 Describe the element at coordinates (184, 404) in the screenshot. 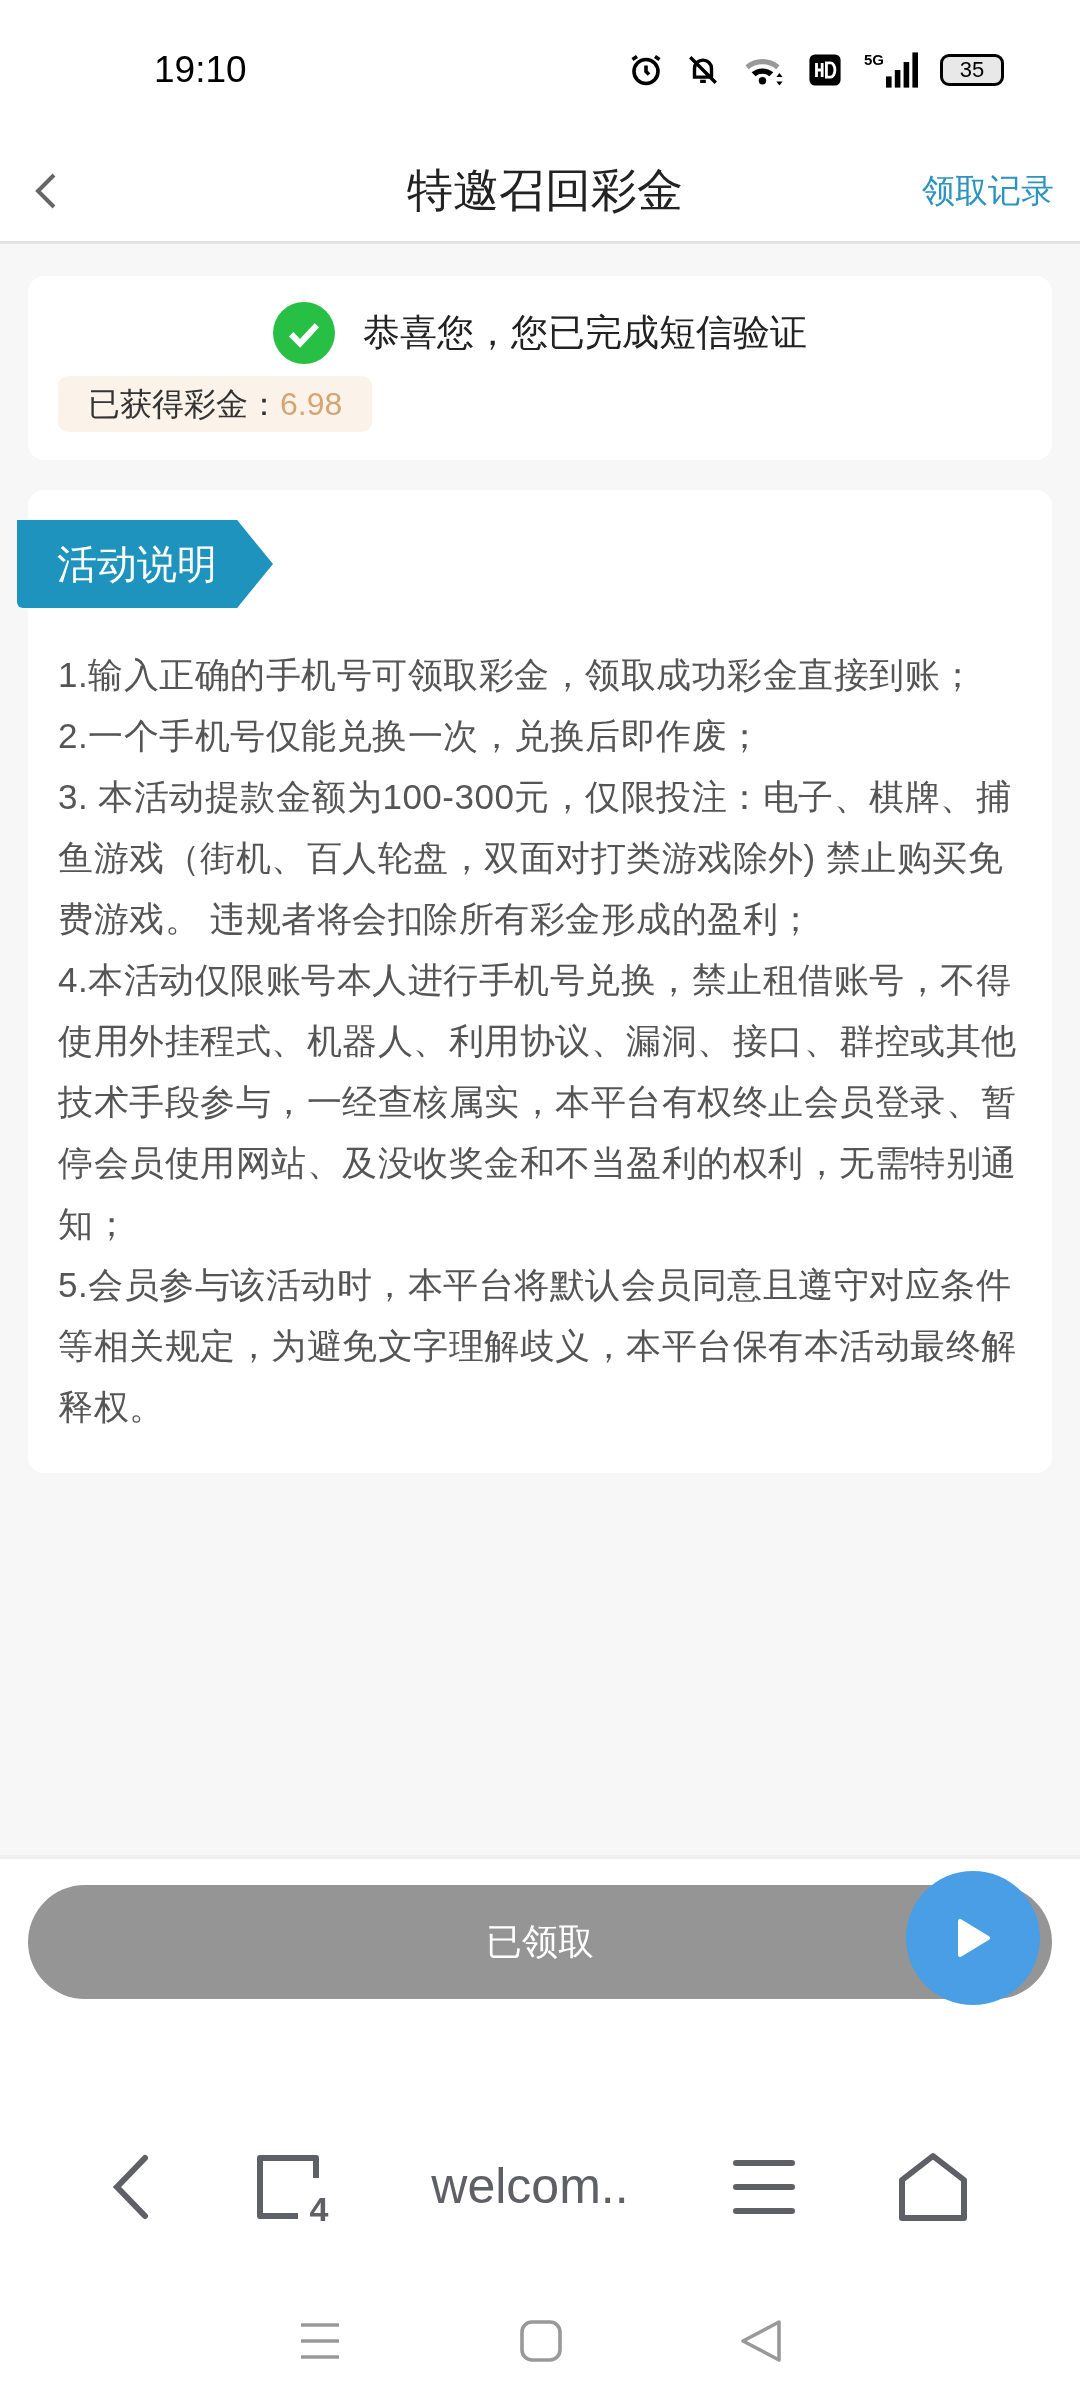

I see `bonus-label: 已获得彩金：` at that location.